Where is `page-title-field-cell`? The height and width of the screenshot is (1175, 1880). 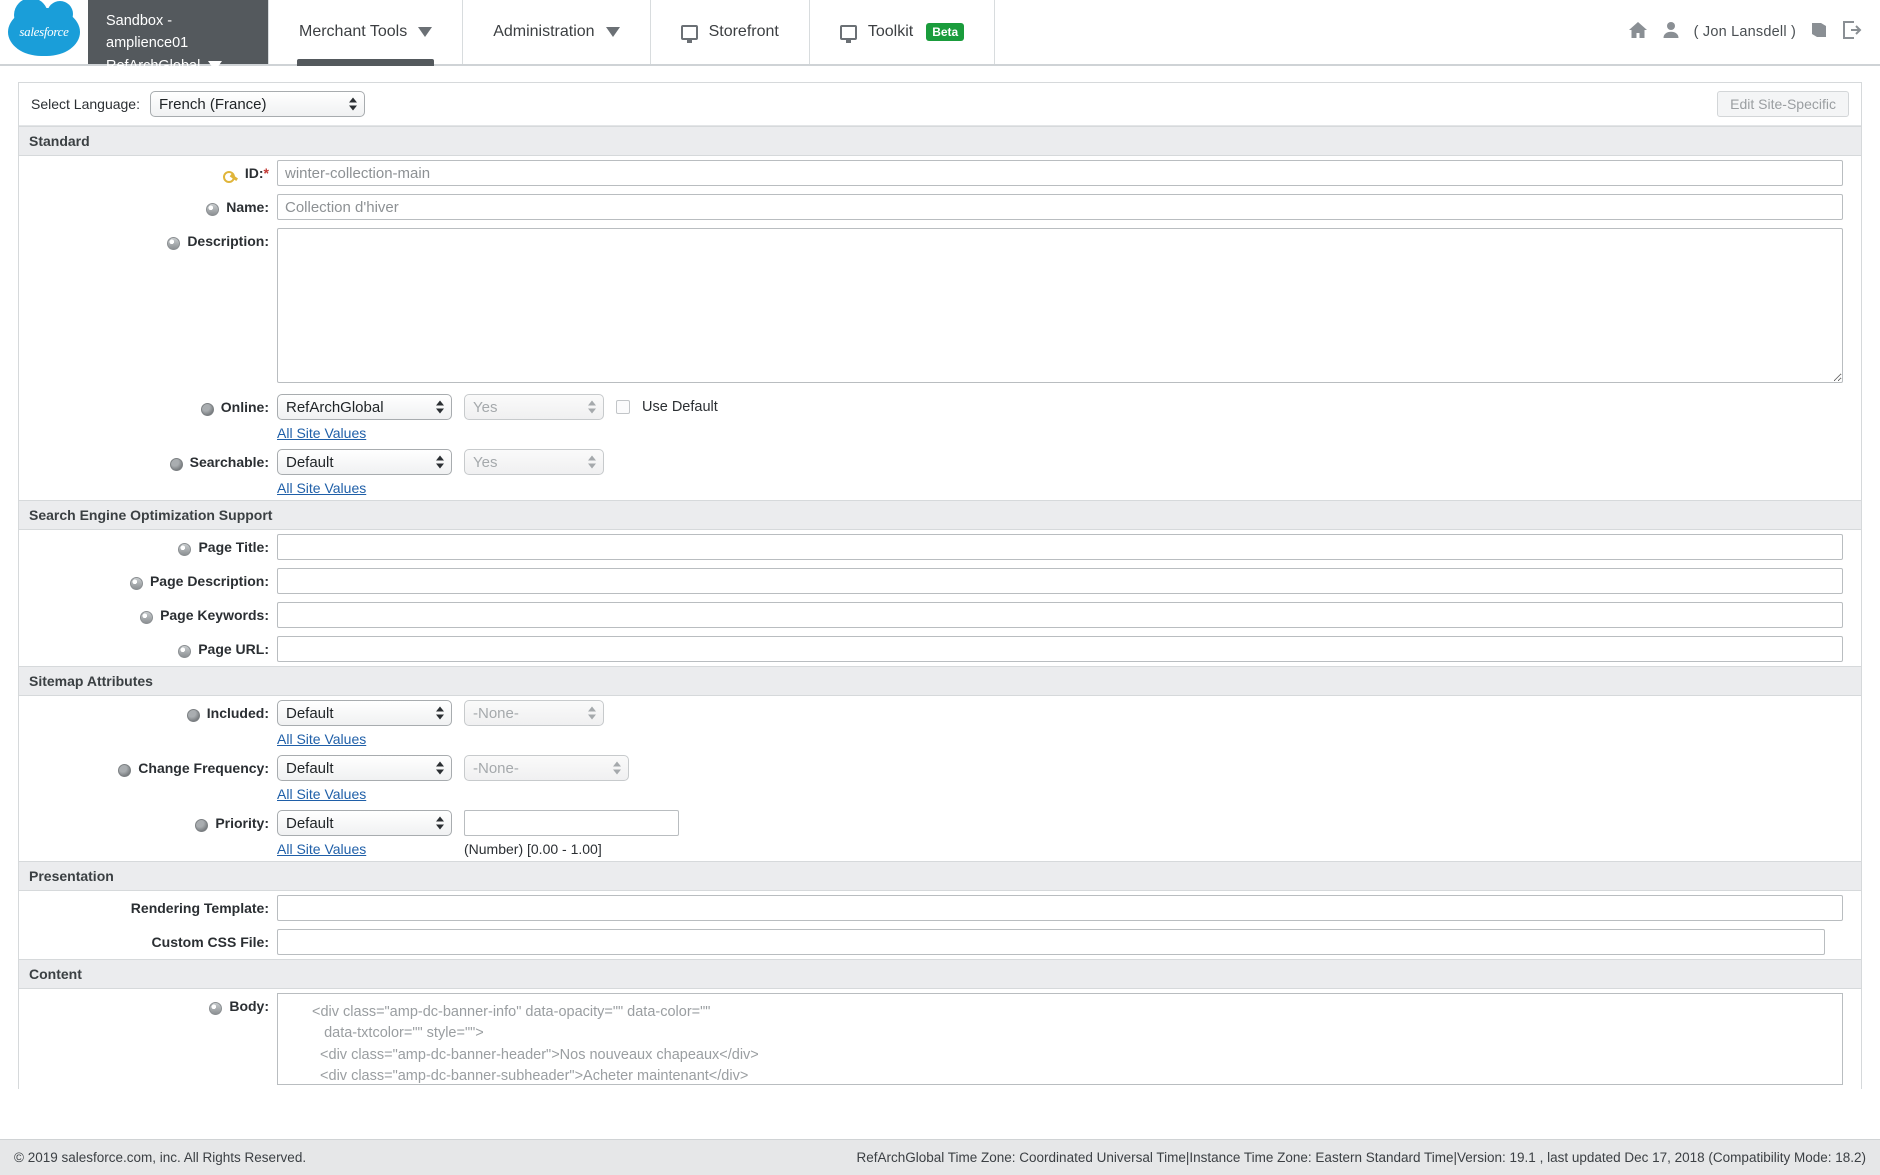 page-title-field-cell is located at coordinates (1069, 547).